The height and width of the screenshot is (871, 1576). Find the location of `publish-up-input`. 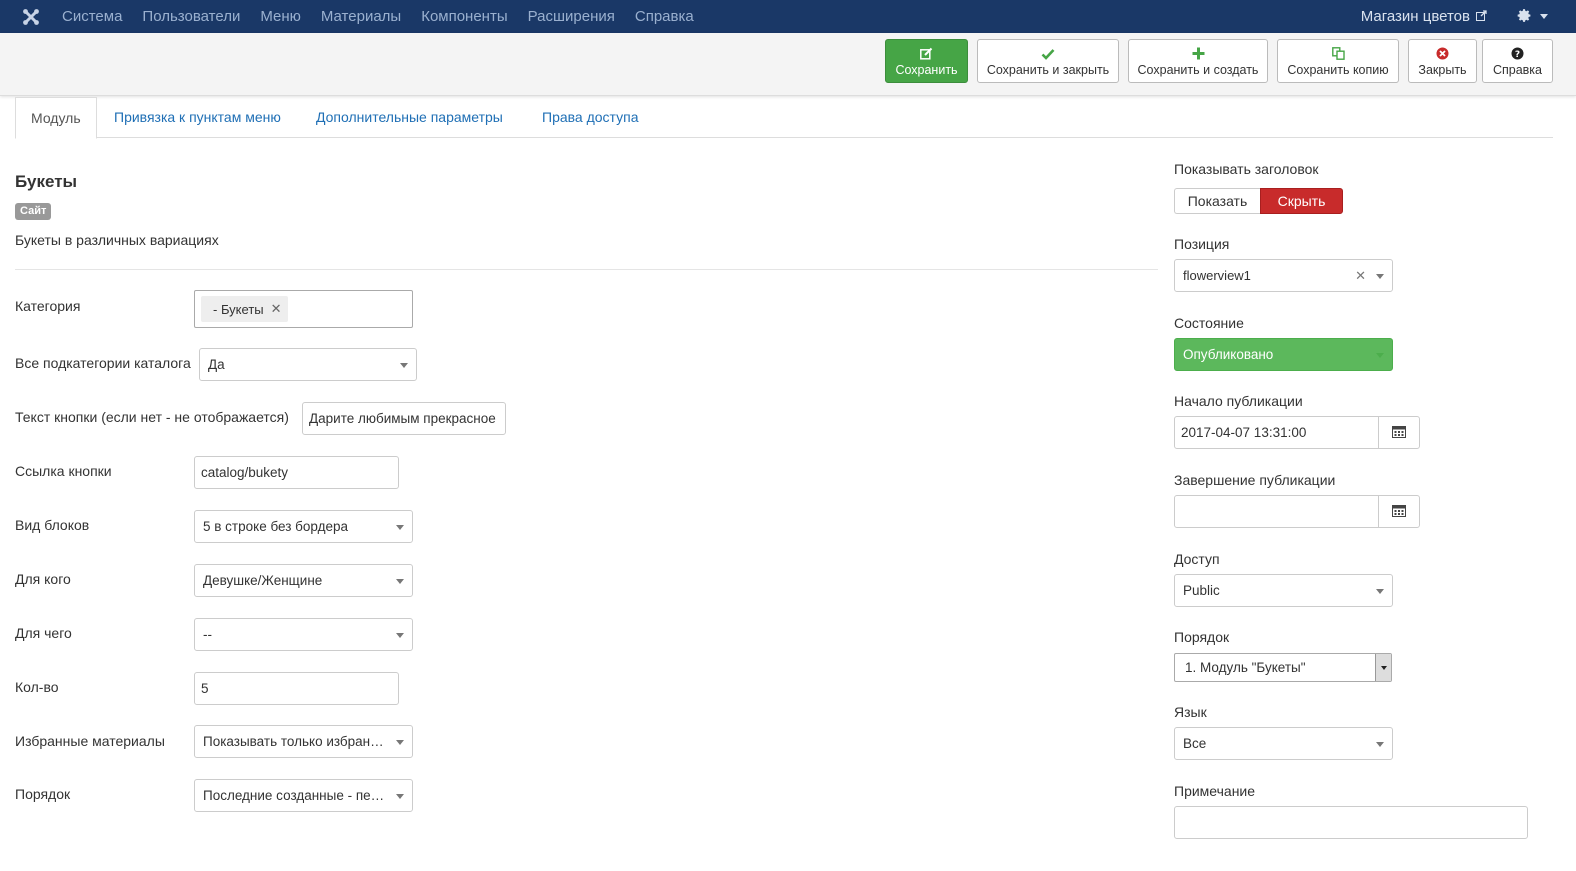

publish-up-input is located at coordinates (1276, 432).